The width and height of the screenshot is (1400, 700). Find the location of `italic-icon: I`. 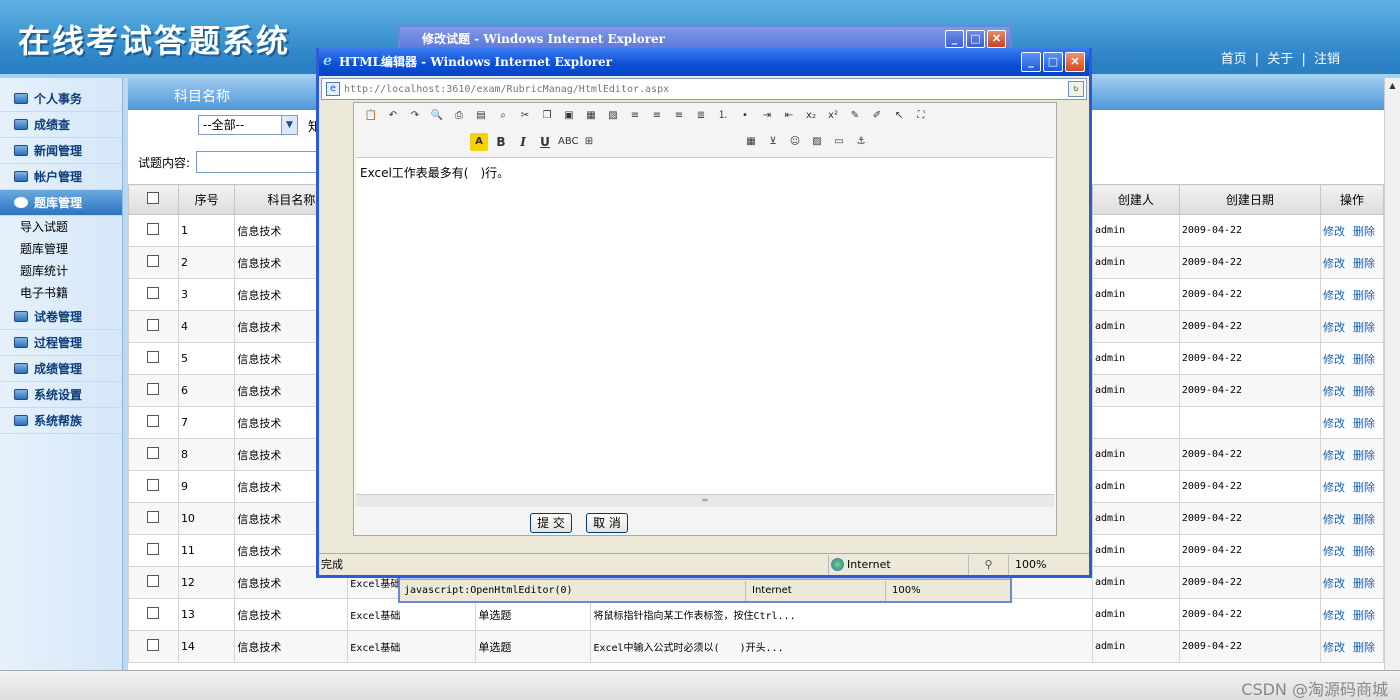

italic-icon: I is located at coordinates (523, 142).